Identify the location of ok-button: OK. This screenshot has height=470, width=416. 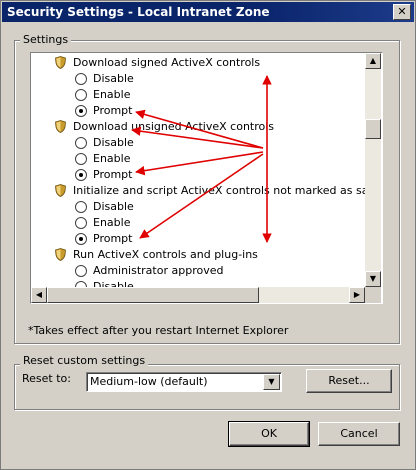
(269, 434).